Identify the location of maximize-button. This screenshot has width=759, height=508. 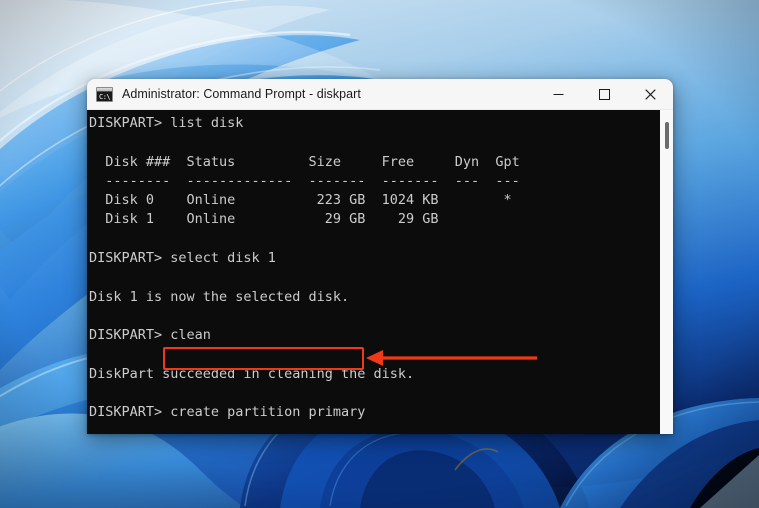
(604, 94).